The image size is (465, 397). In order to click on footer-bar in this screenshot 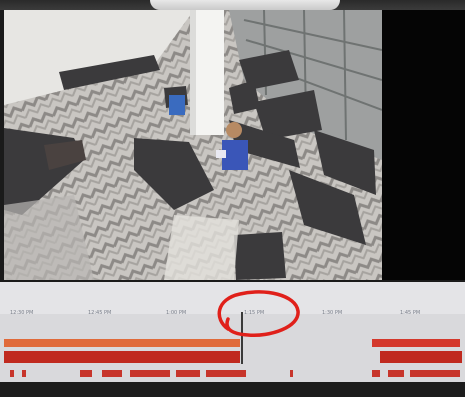, I will do `click(232, 389)`.